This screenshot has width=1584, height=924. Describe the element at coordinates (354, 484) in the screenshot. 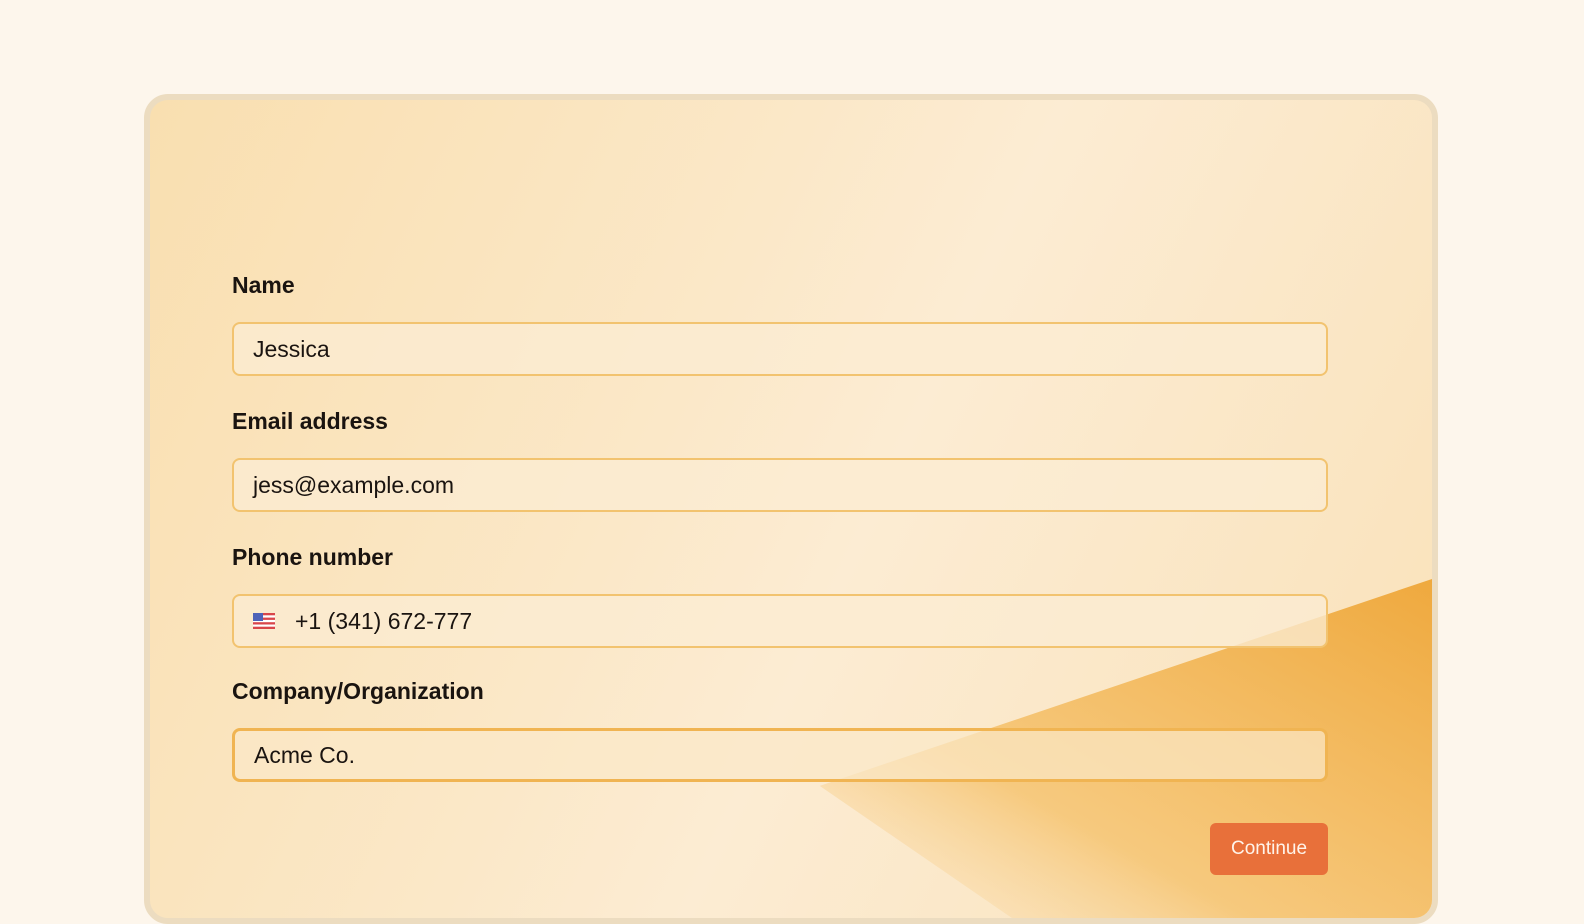

I see `email-value: jess@example.com` at that location.